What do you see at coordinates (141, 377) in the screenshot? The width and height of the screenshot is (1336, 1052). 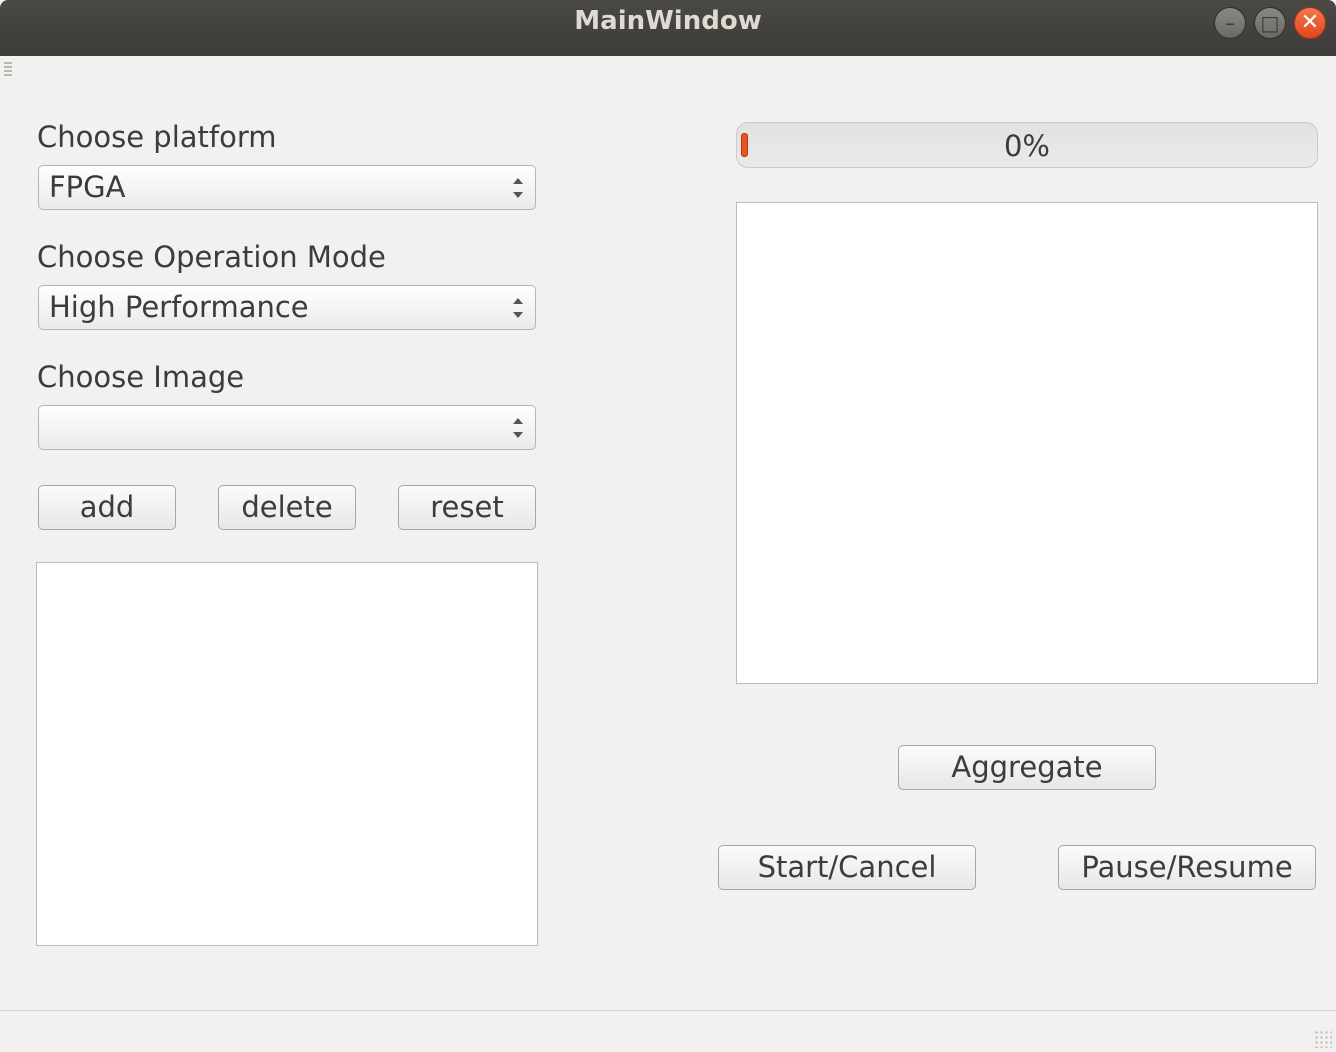 I see `image-label: Choose Image` at bounding box center [141, 377].